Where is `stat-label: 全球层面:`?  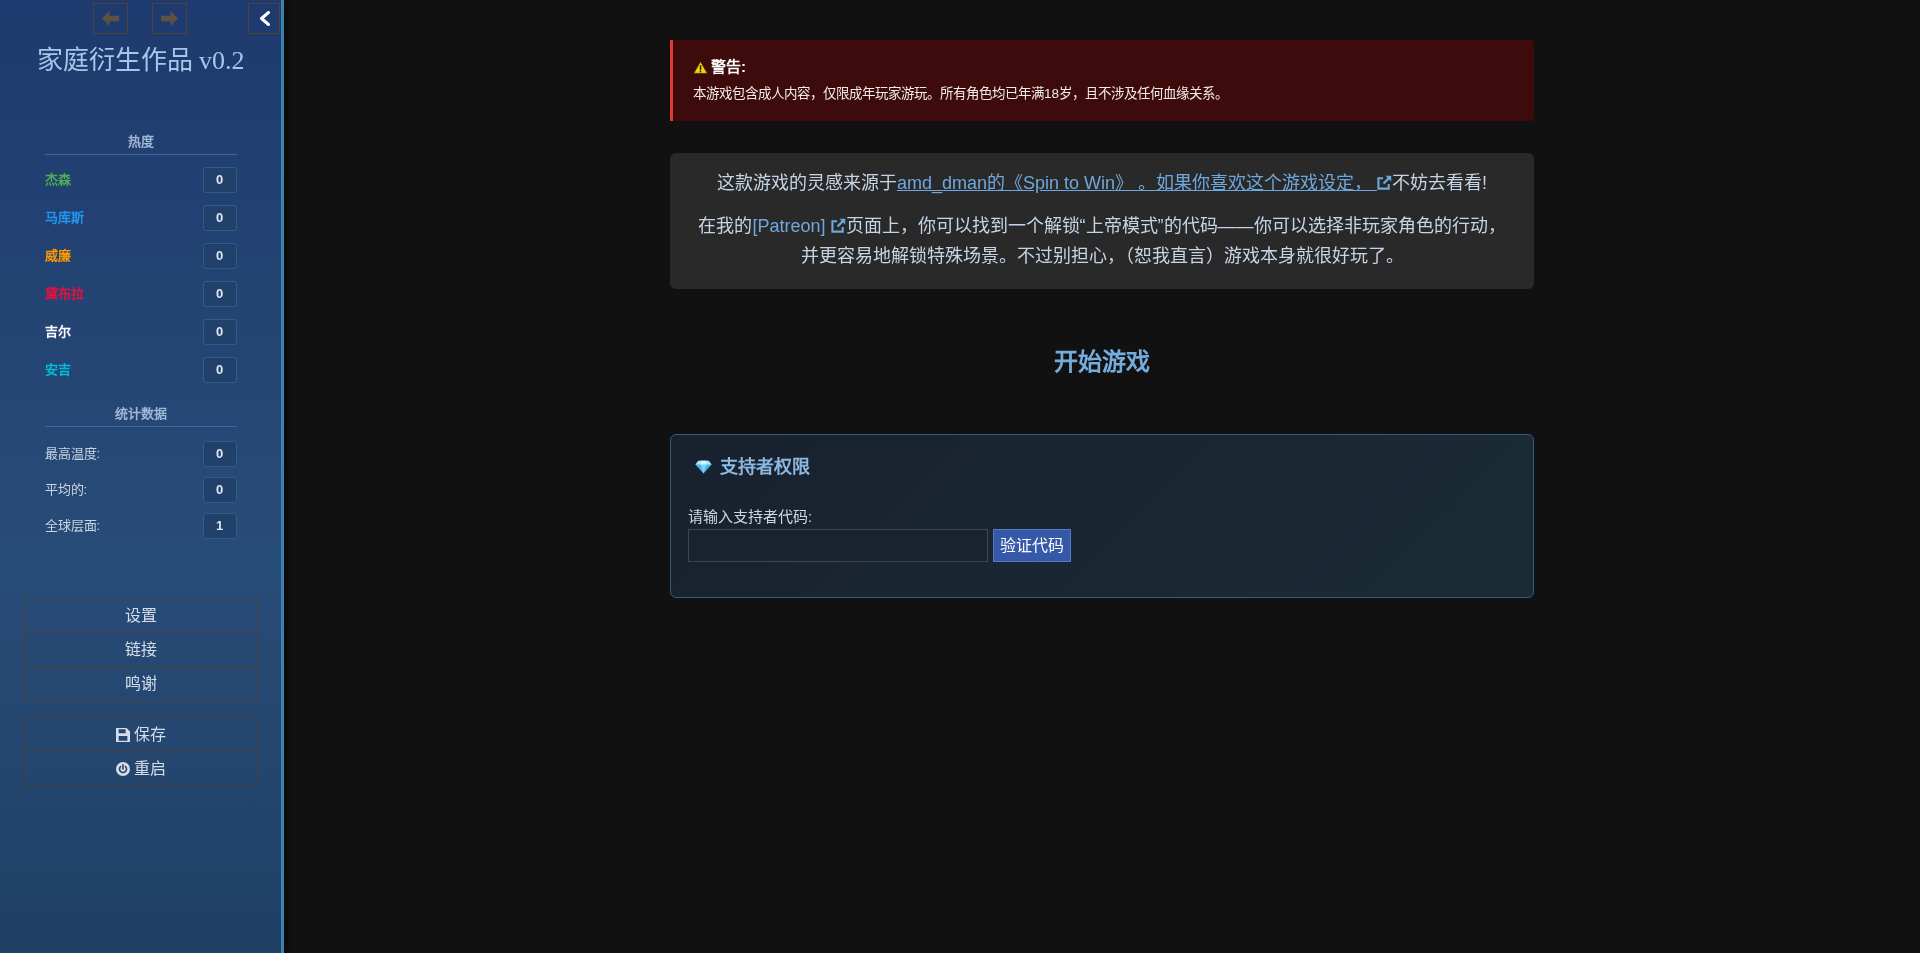
stat-label: 全球层面: is located at coordinates (72, 526).